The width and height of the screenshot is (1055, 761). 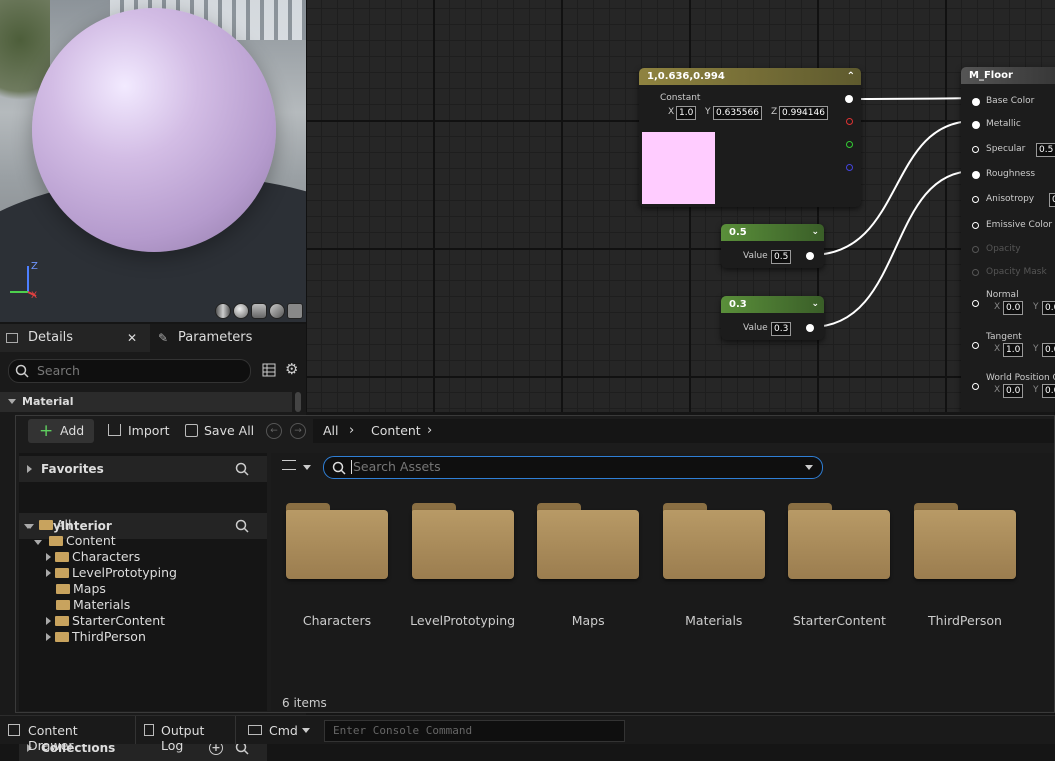 What do you see at coordinates (146, 402) in the screenshot?
I see `material-section-header: Material` at bounding box center [146, 402].